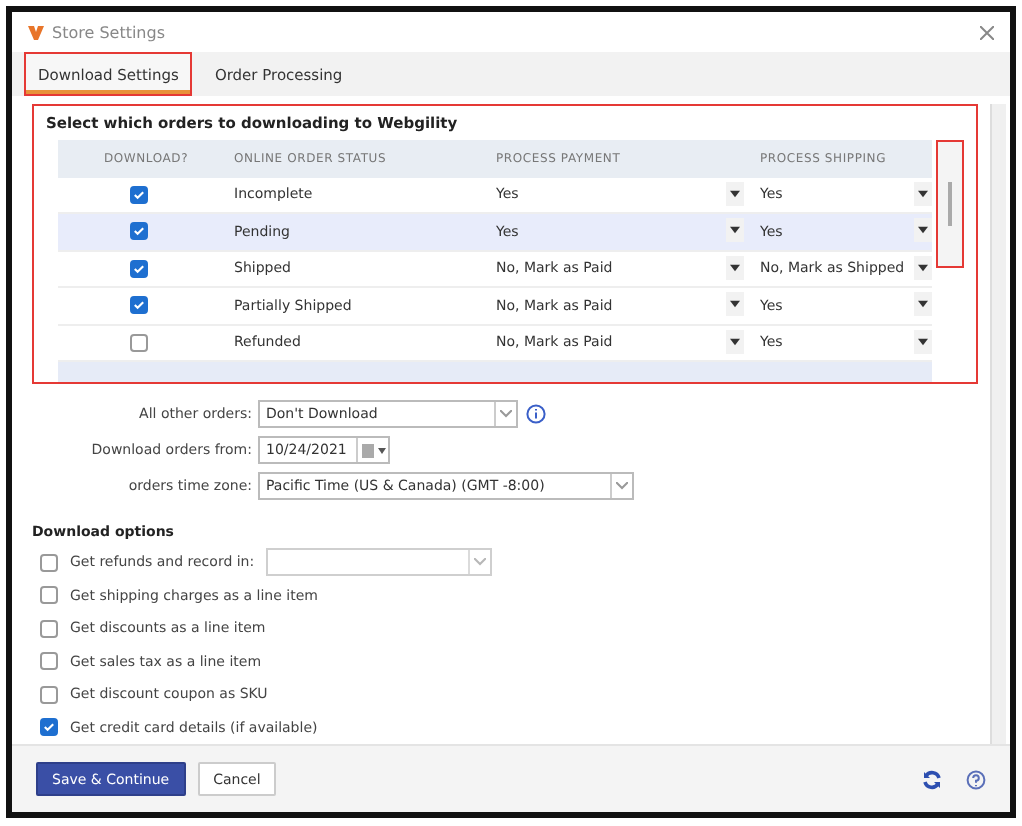  I want to click on close-icon, so click(987, 32).